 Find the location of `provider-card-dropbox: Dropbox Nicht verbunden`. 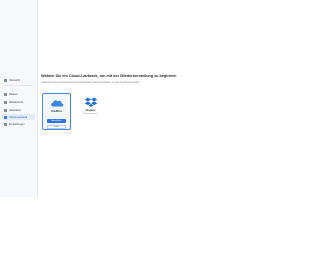

provider-card-dropbox: Dropbox Nicht verbunden is located at coordinates (90, 111).